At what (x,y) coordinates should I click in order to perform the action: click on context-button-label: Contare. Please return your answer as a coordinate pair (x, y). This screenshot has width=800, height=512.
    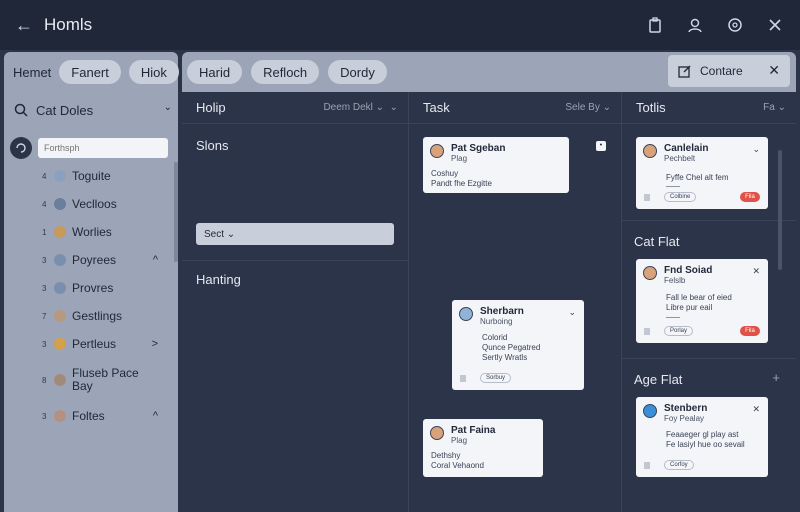
    Looking at the image, I should click on (721, 71).